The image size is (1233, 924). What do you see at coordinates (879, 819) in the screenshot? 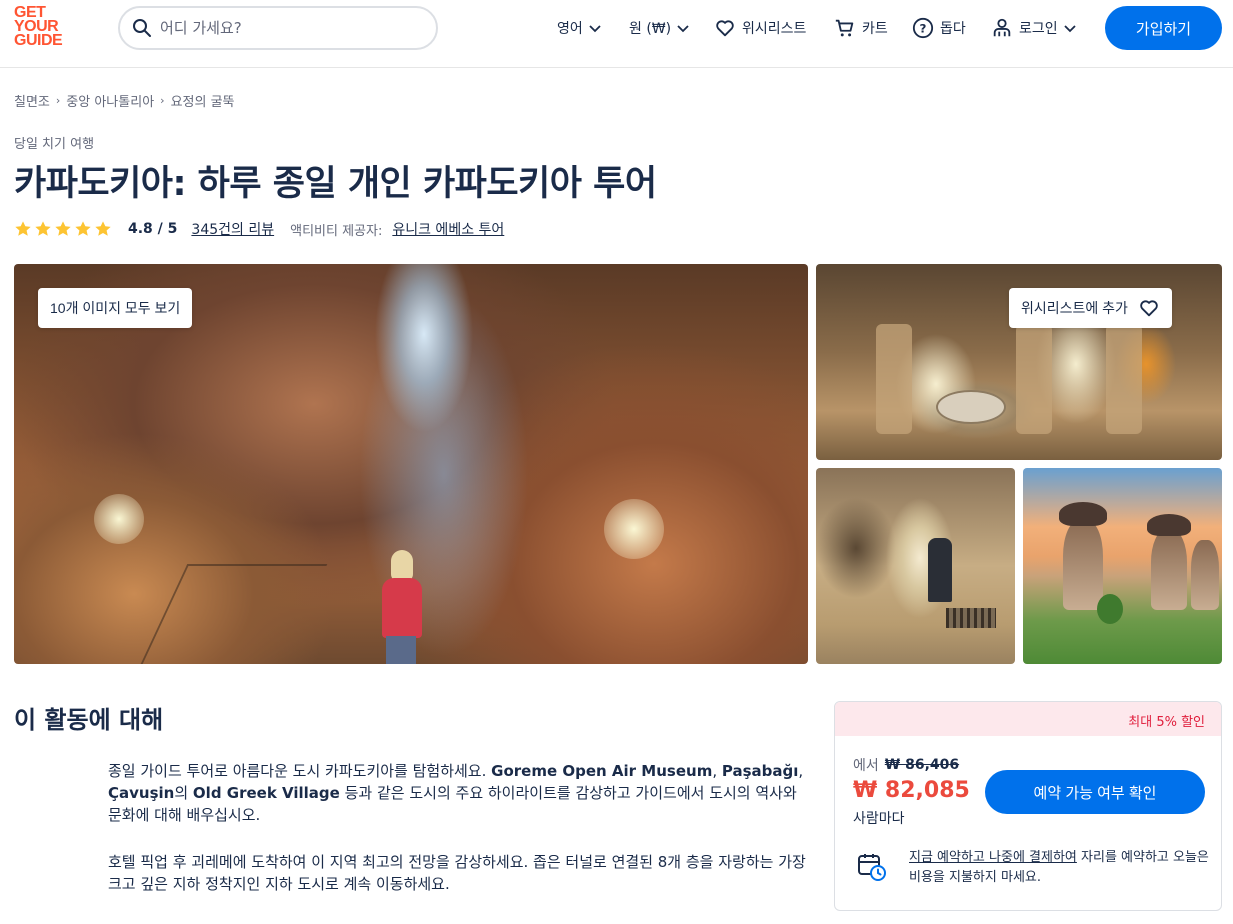
I see `per-person-label: 사람마다` at bounding box center [879, 819].